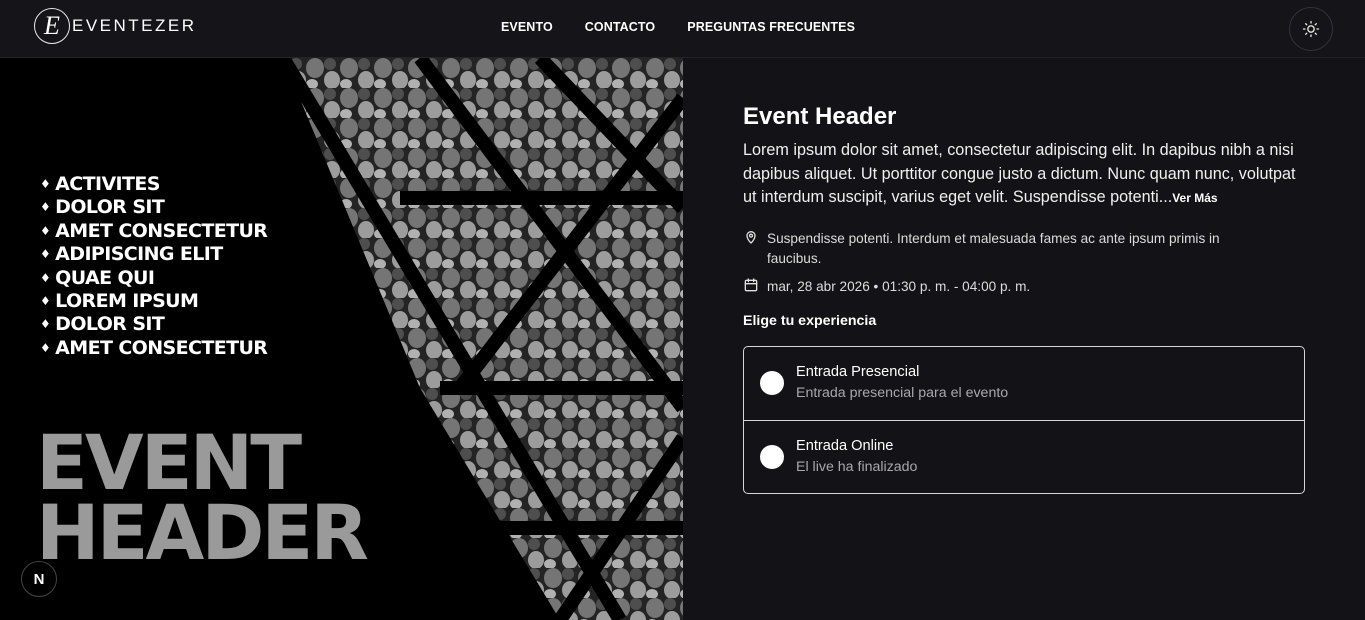 The height and width of the screenshot is (620, 1365). I want to click on option-subtitle: Entrada presencial para el evento, so click(902, 392).